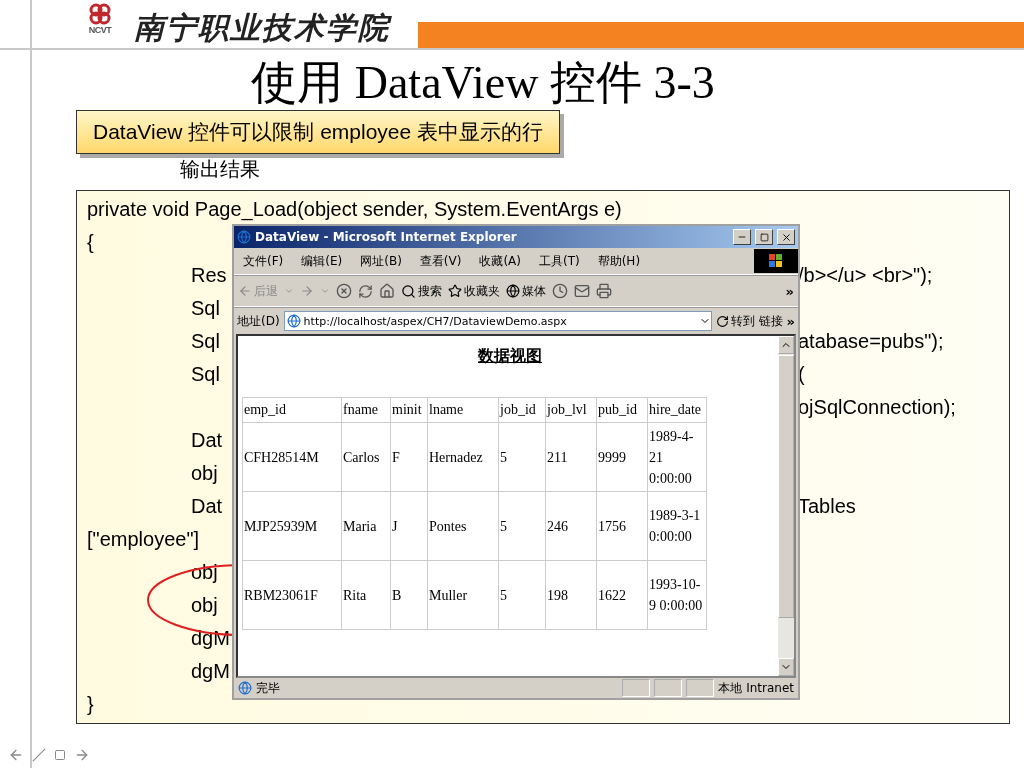  What do you see at coordinates (292, 526) in the screenshot?
I see `table-cell: MJP25939M` at bounding box center [292, 526].